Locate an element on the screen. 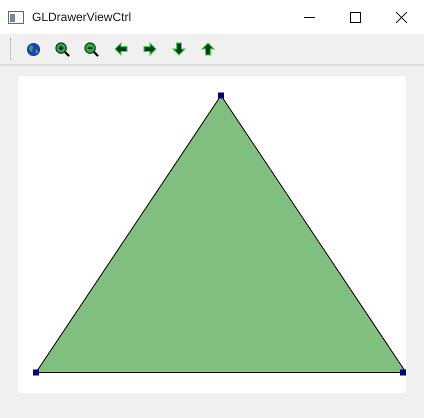 This screenshot has height=418, width=424. globe-icon is located at coordinates (33, 49).